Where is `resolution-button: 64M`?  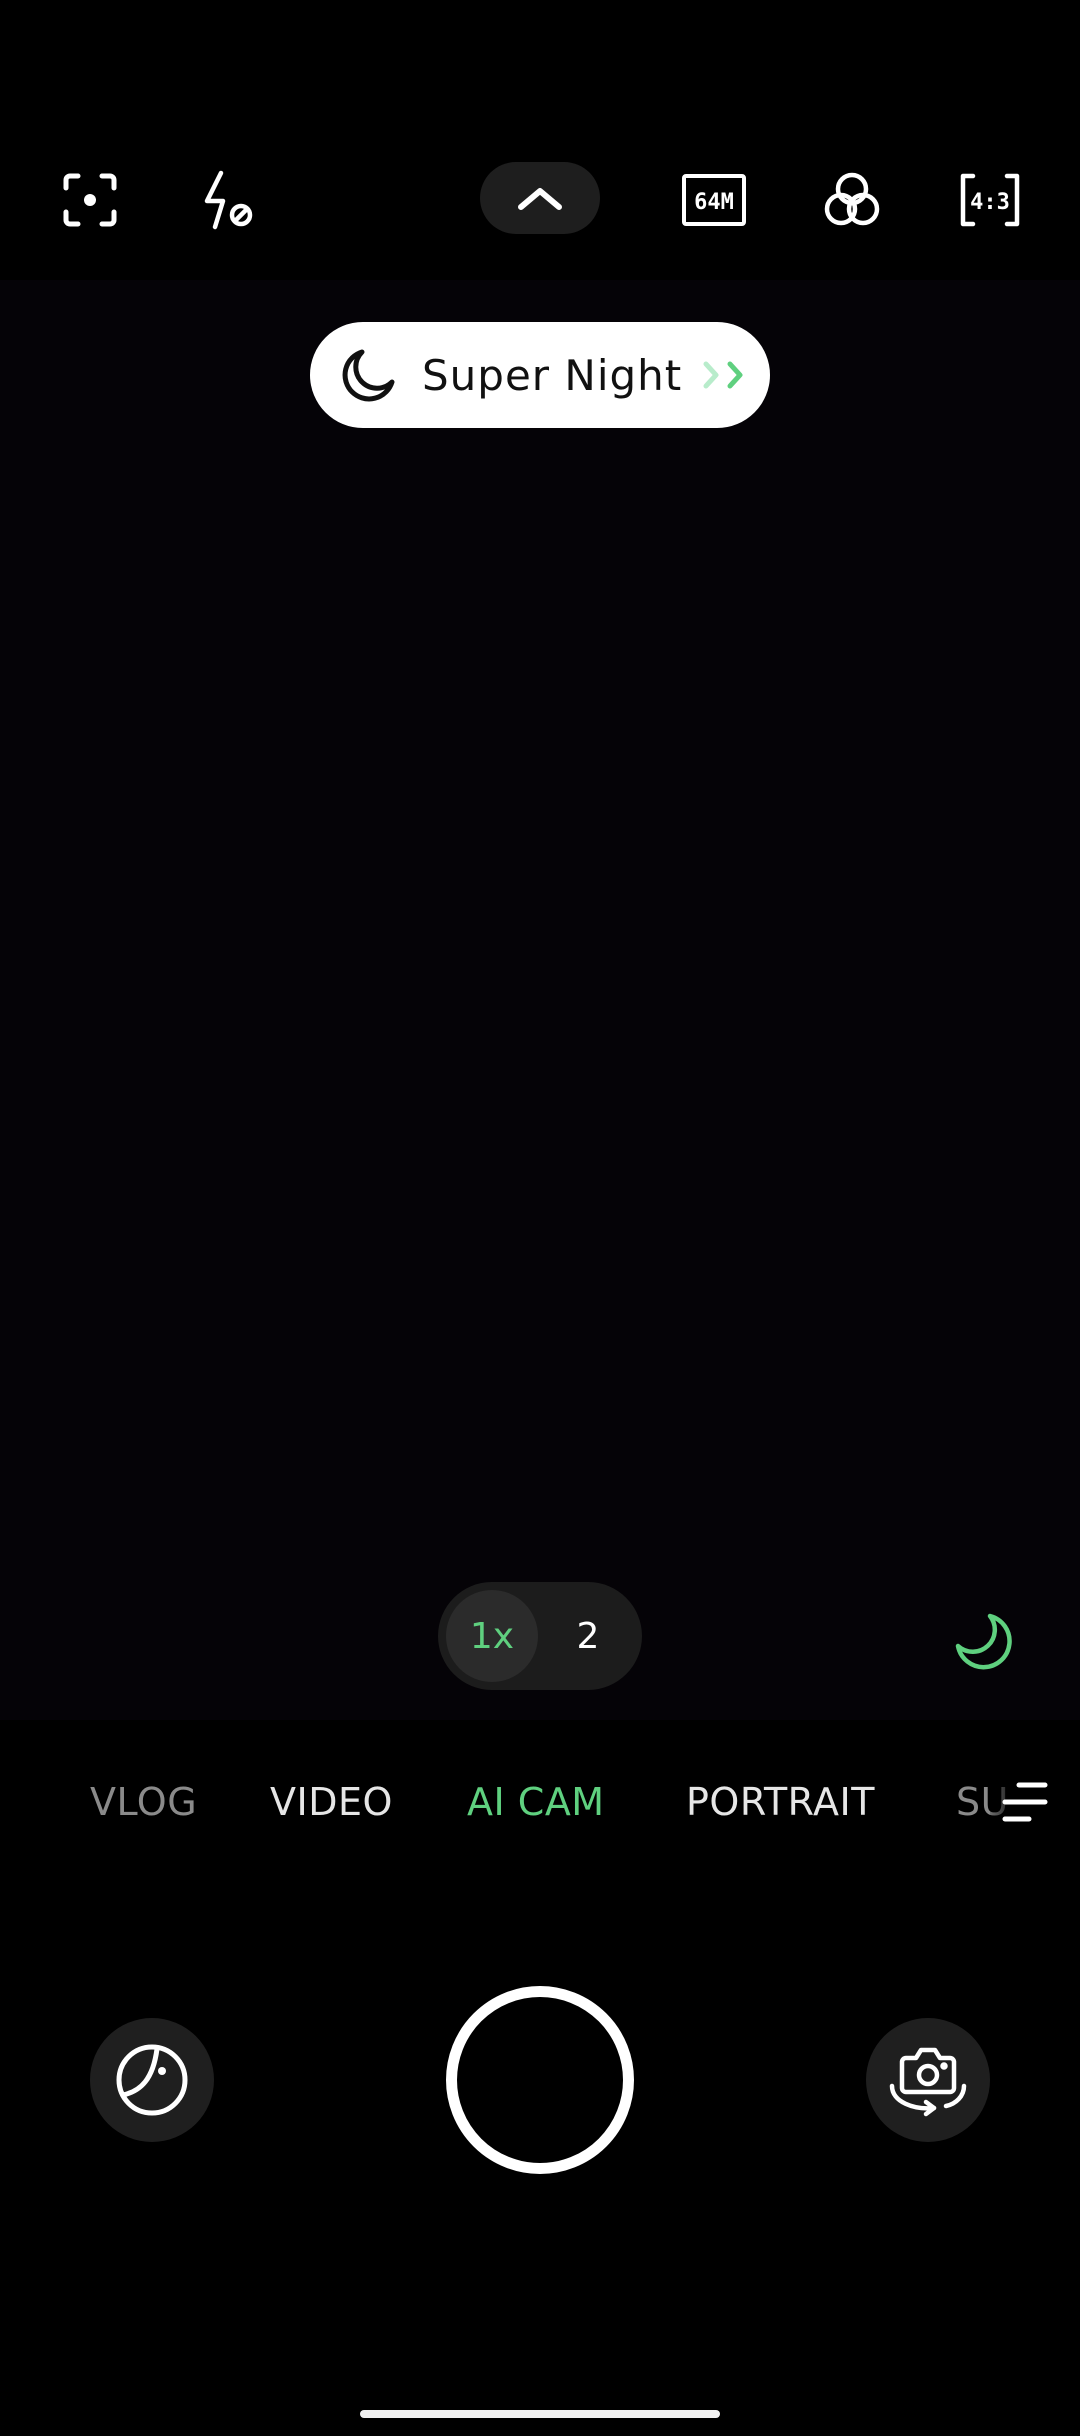
resolution-button: 64M is located at coordinates (714, 200).